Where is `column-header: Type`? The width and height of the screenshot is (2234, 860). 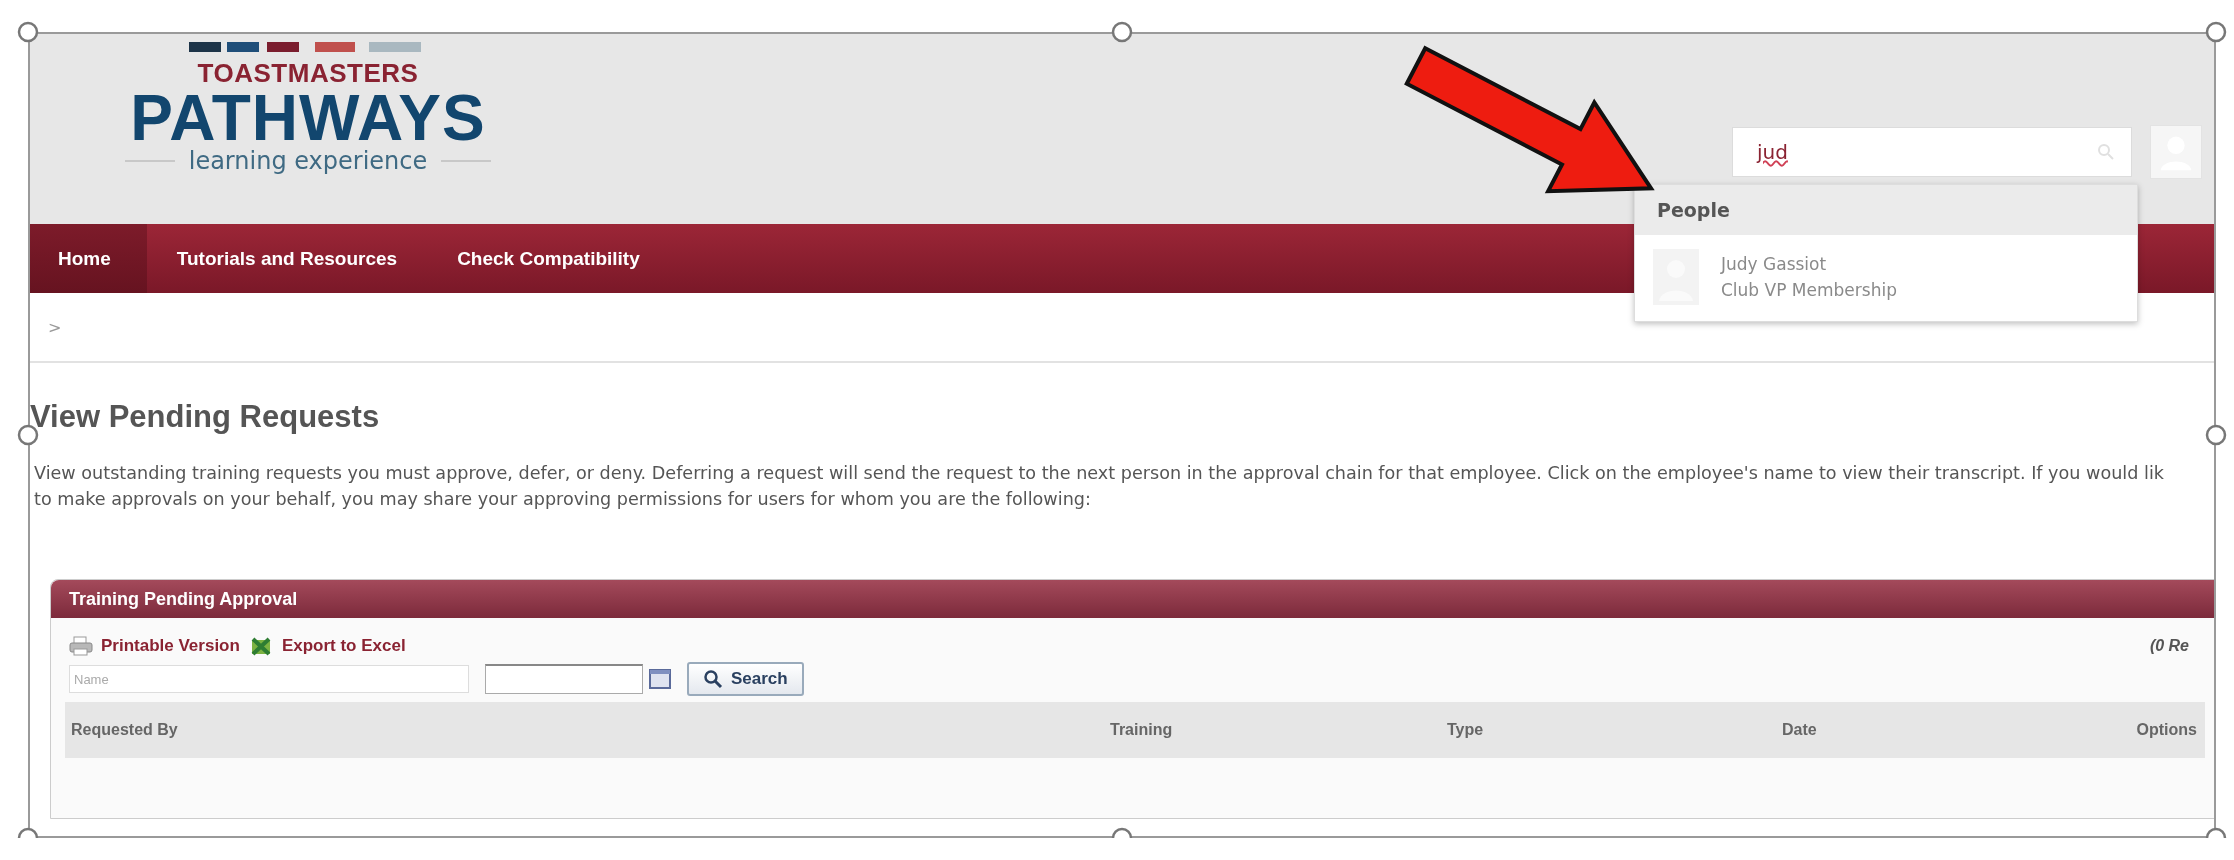 column-header: Type is located at coordinates (1466, 730).